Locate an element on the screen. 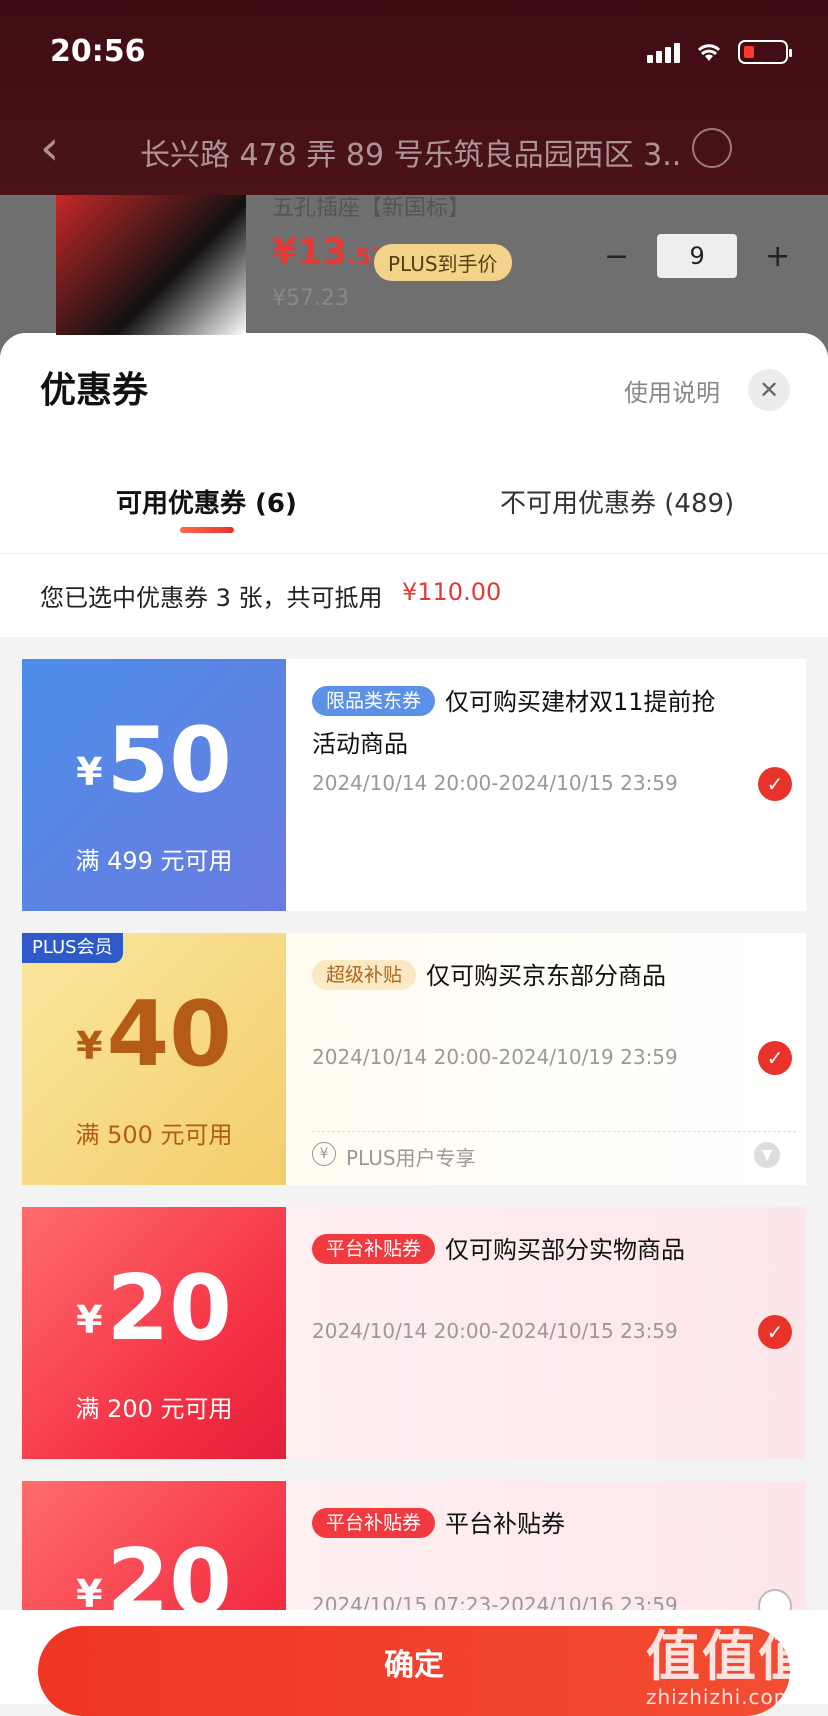 The width and height of the screenshot is (828, 1716). product-name: 五孔插座【新国标】 is located at coordinates (371, 208).